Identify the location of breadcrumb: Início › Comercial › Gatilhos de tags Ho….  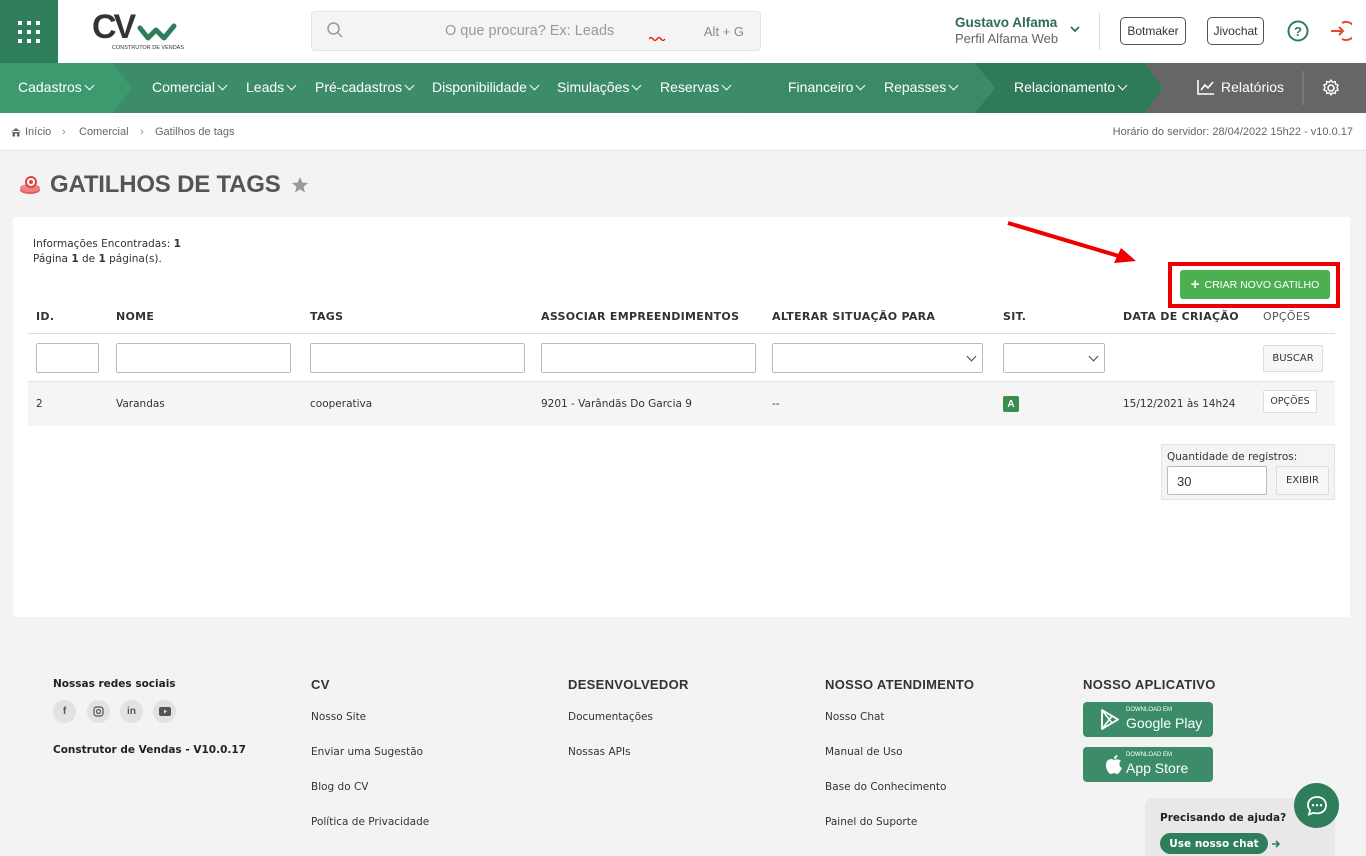
(683, 132).